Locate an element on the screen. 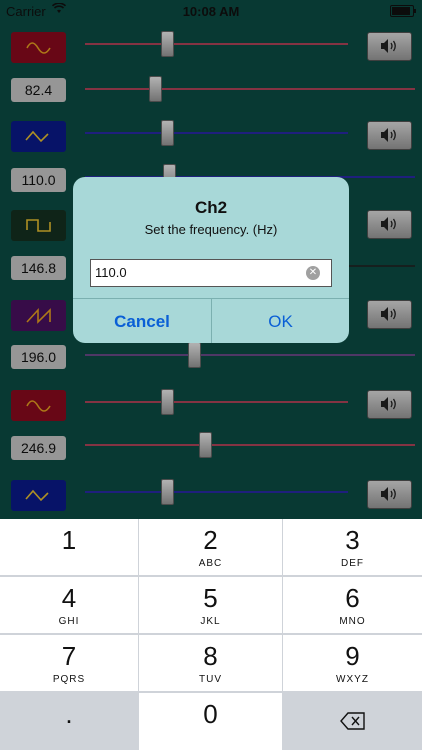  key-4: 4 GHI is located at coordinates (69, 605).